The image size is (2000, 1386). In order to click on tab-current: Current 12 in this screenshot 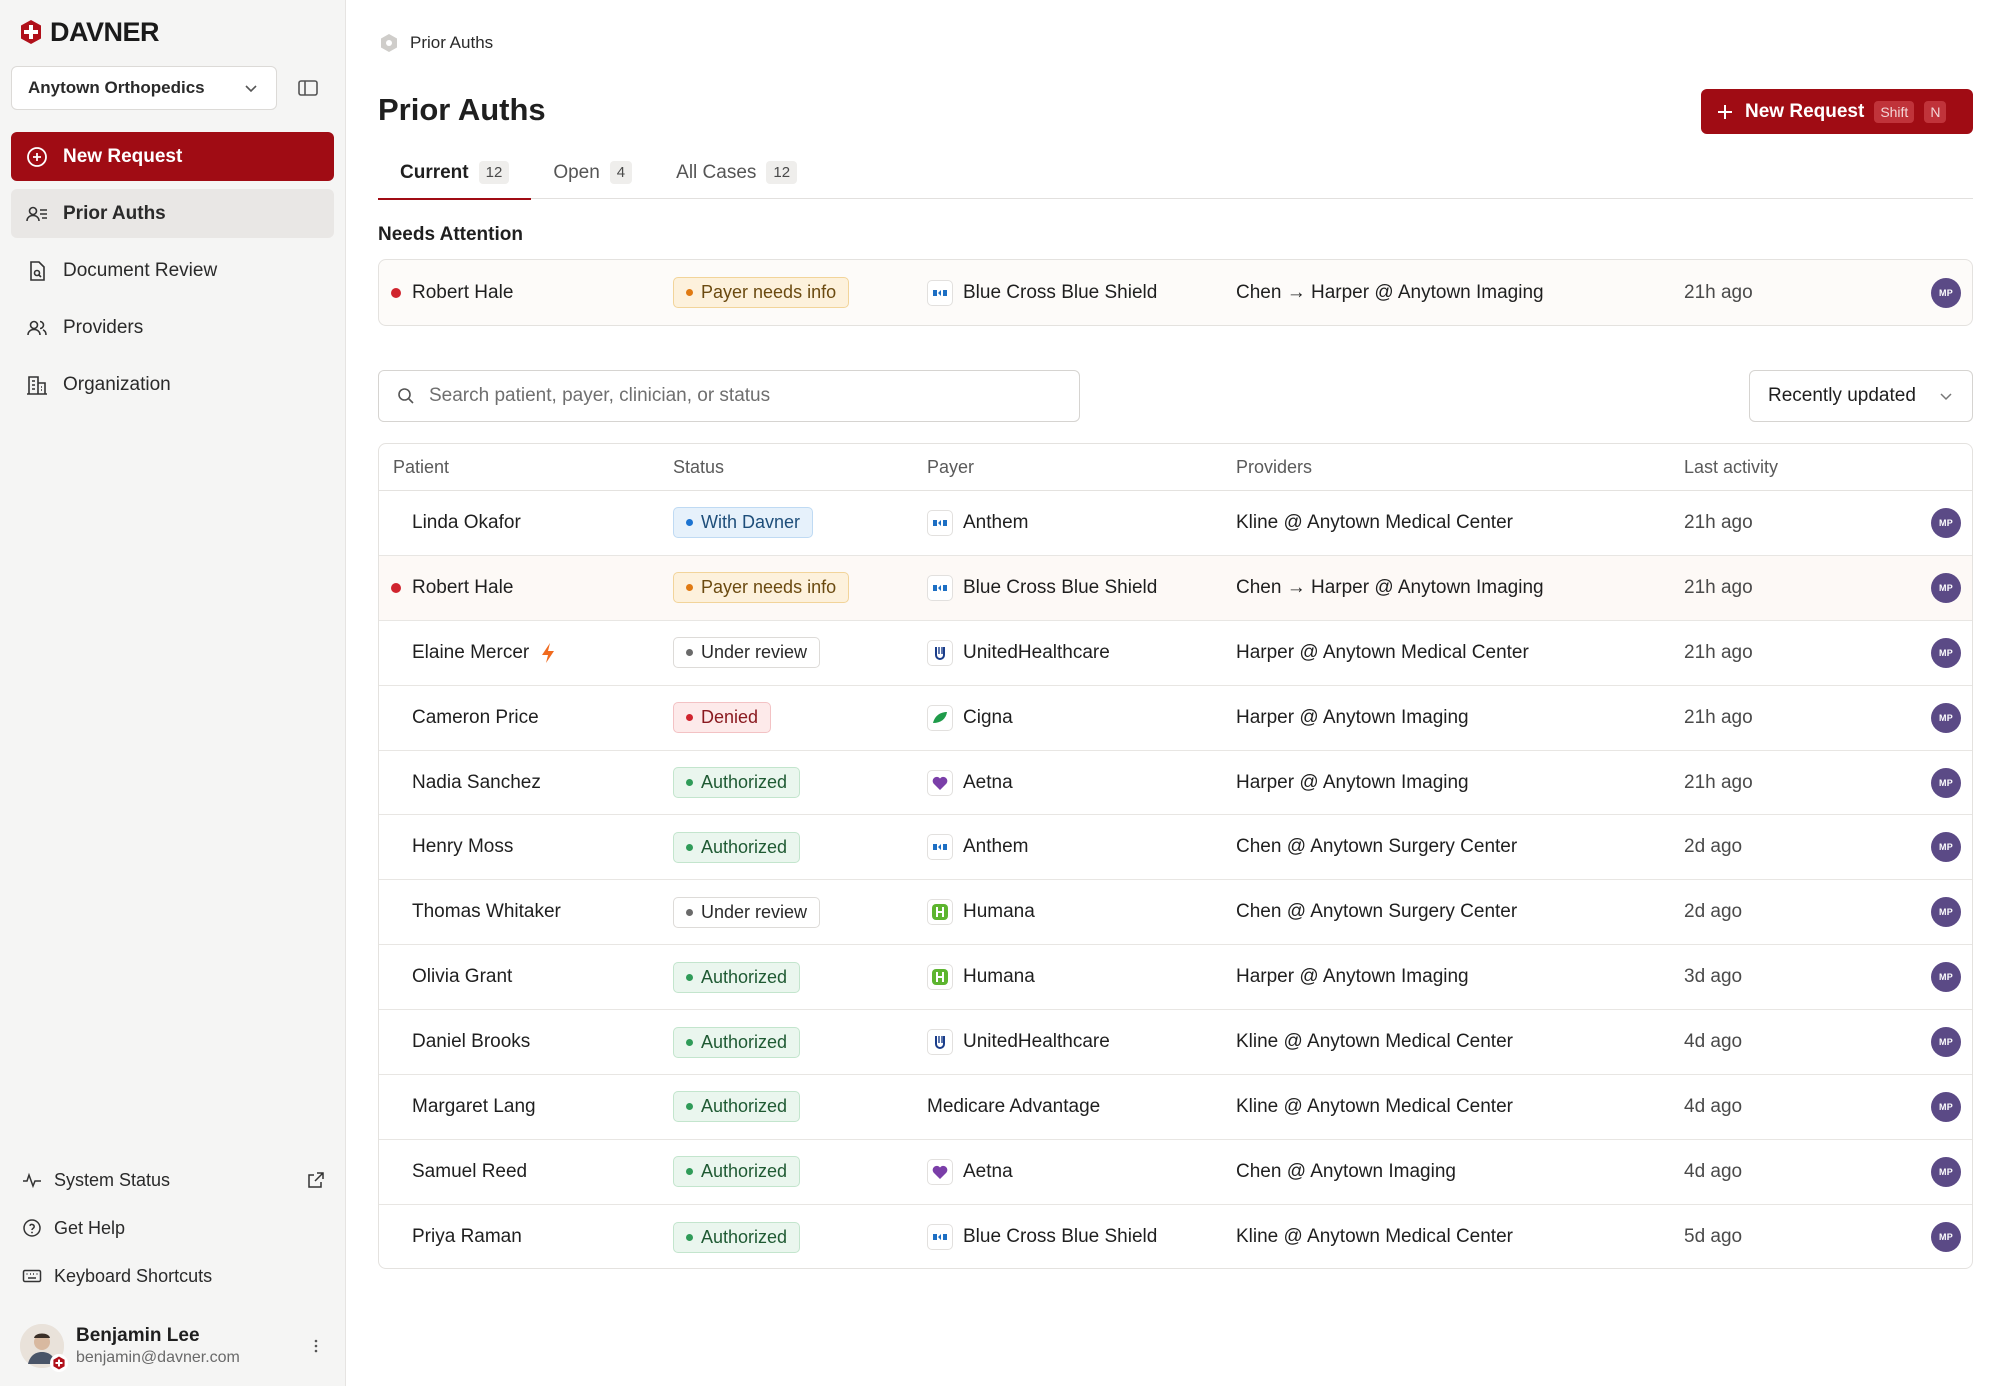, I will do `click(455, 173)`.